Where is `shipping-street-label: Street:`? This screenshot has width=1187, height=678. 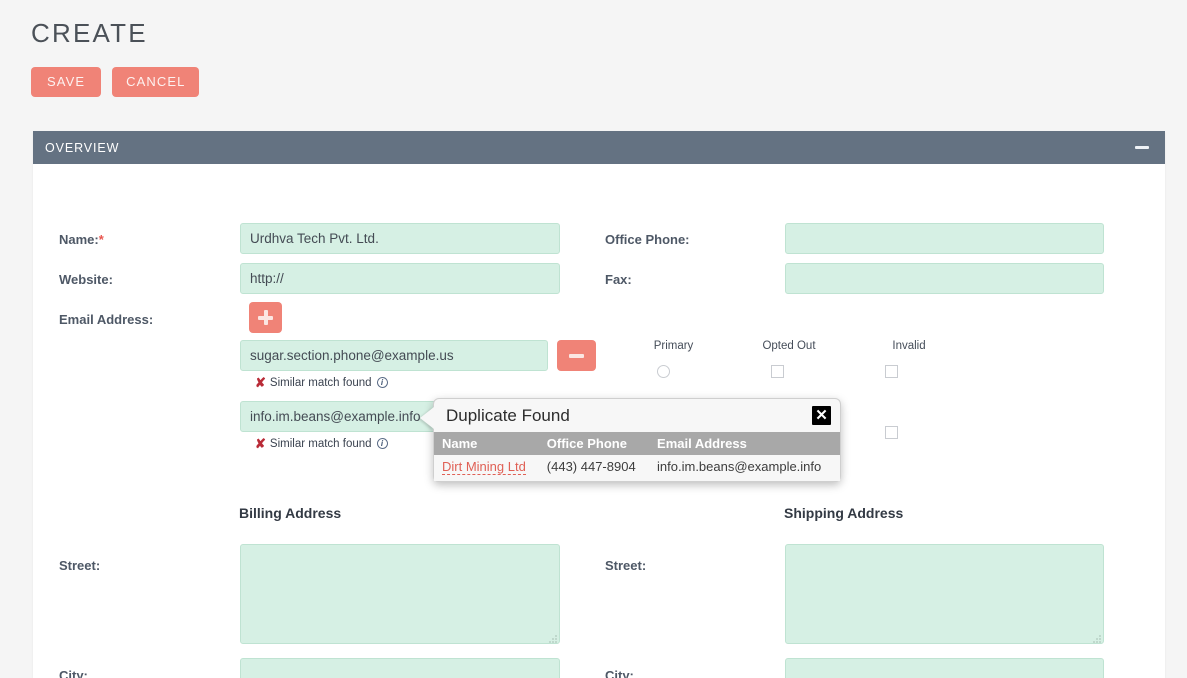 shipping-street-label: Street: is located at coordinates (626, 565).